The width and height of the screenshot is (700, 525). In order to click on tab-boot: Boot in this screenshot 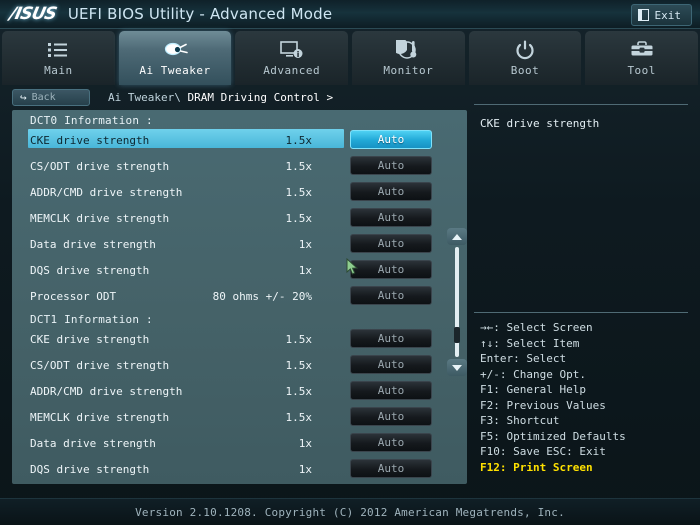, I will do `click(525, 58)`.